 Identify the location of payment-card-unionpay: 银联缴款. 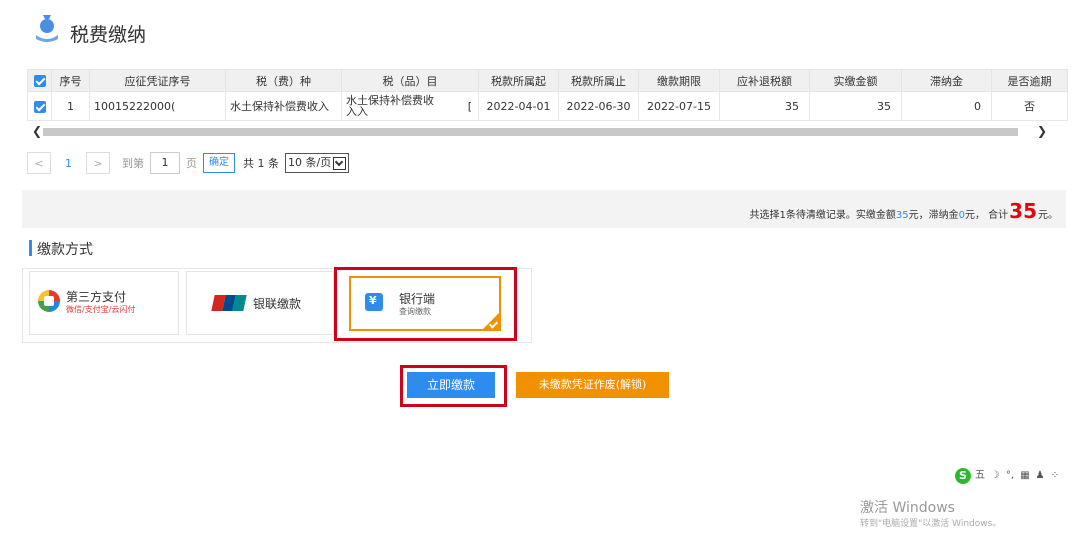
(260, 303).